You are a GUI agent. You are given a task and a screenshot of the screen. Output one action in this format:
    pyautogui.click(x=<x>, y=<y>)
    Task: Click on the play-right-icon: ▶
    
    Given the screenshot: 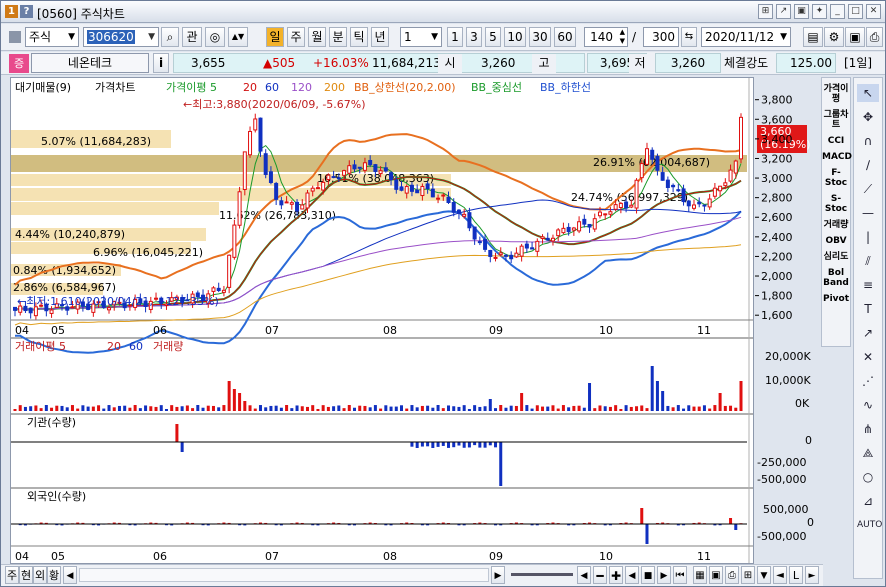 What is the action you would take?
    pyautogui.click(x=664, y=575)
    